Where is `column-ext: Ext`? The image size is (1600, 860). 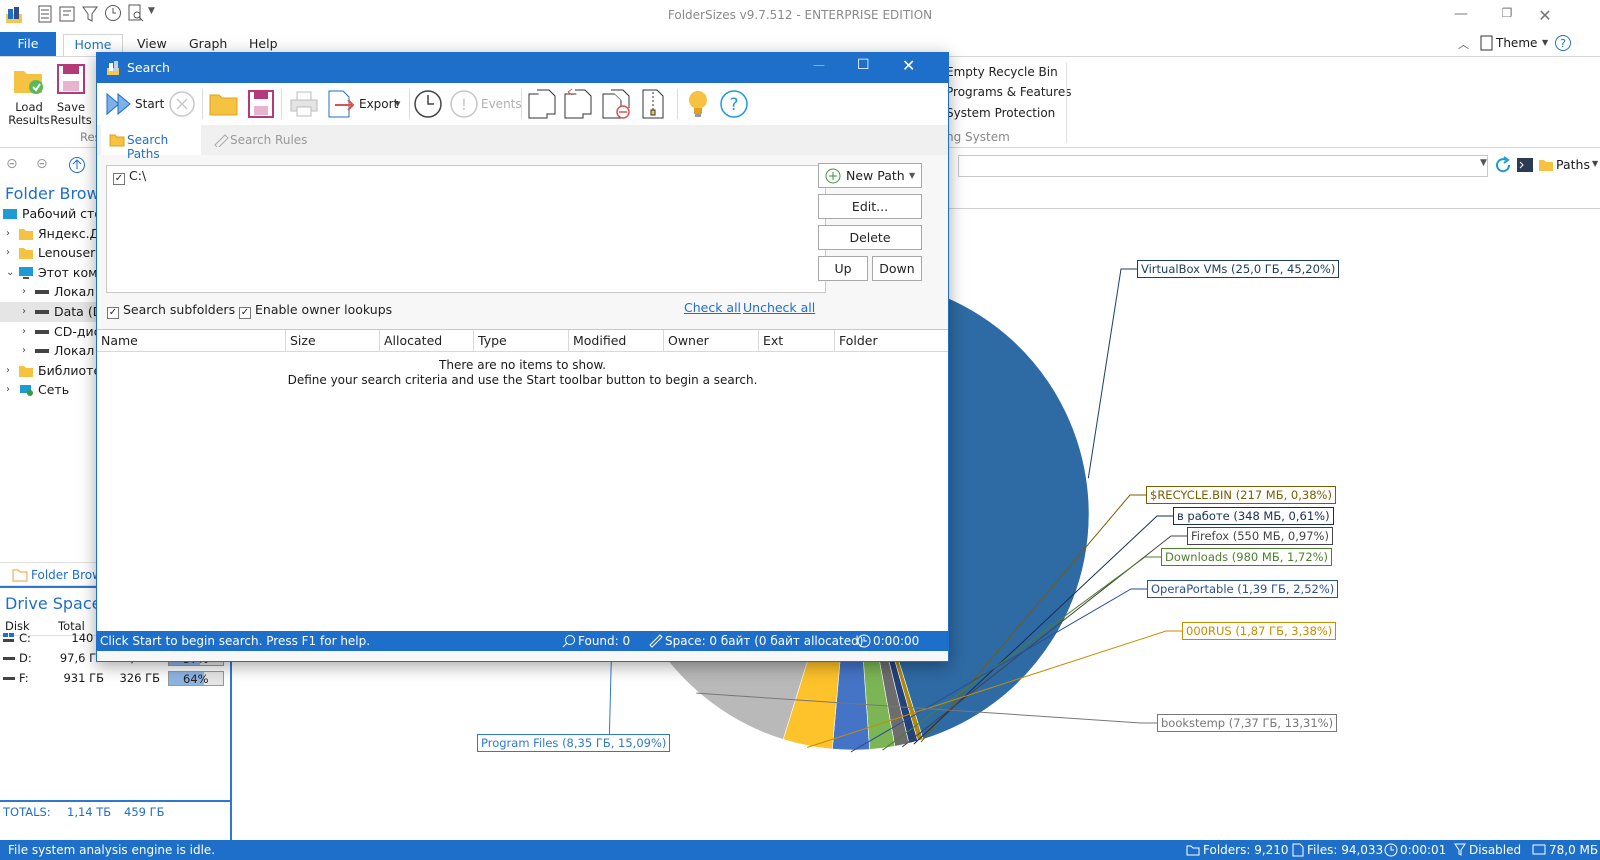 column-ext: Ext is located at coordinates (797, 341).